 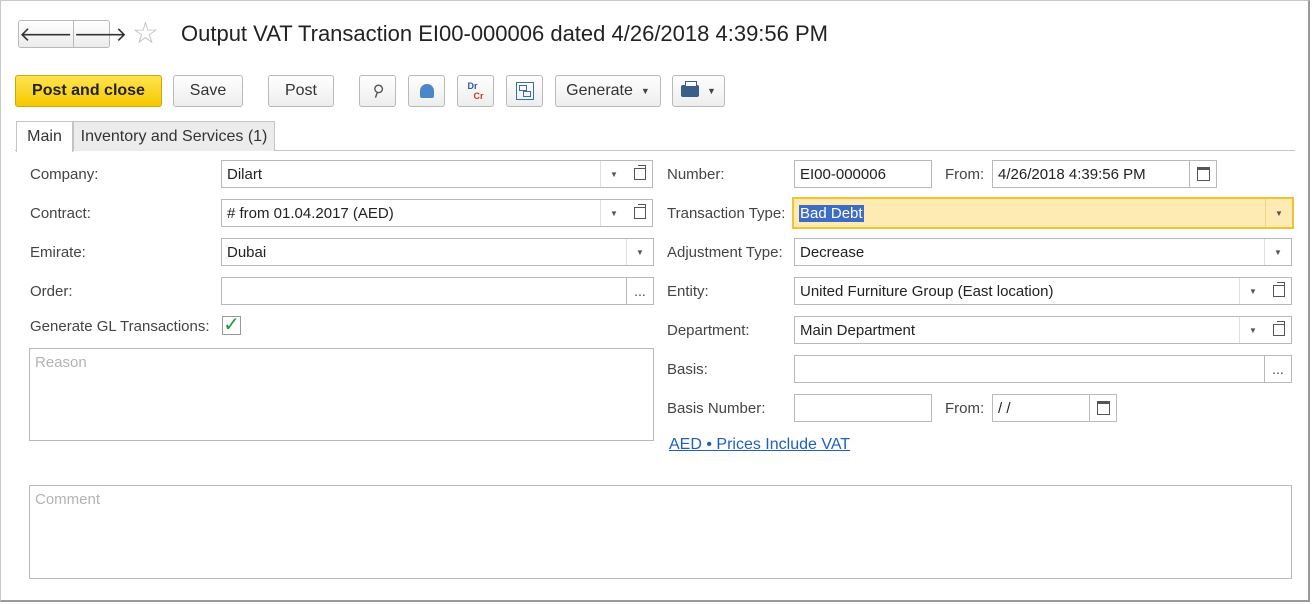 I want to click on arrow-left-icon: 🡐, so click(x=46, y=34).